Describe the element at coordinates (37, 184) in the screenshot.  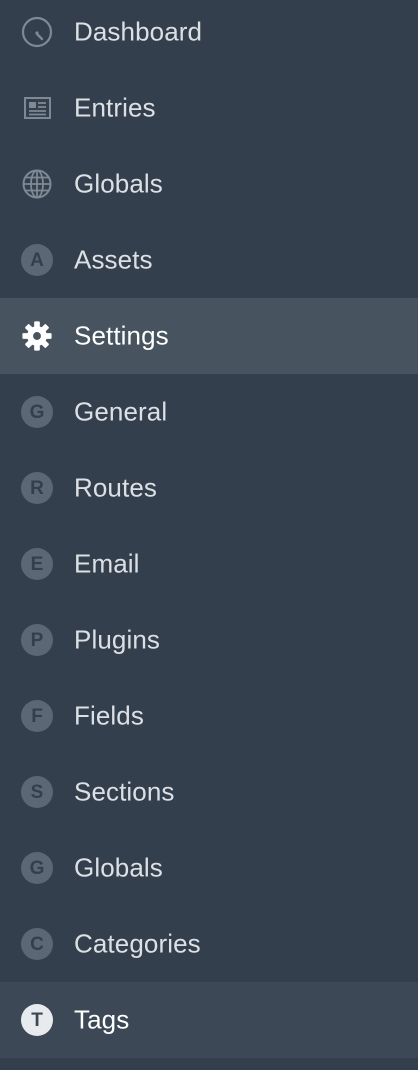
I see `globe-icon` at that location.